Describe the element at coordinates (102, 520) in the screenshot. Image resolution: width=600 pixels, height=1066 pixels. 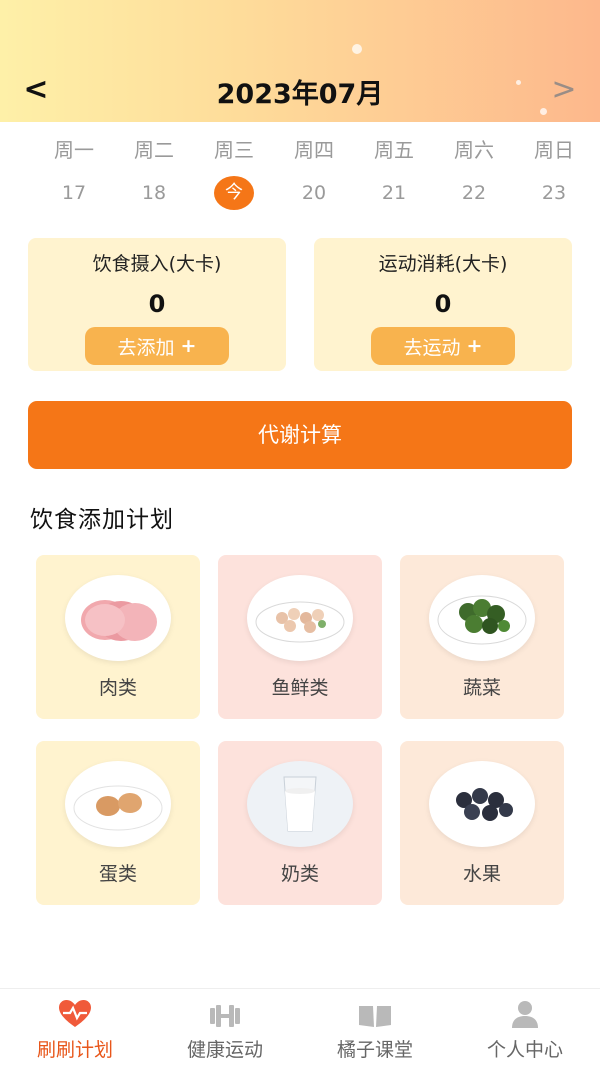
I see `section-title: 饮食添加计划` at that location.